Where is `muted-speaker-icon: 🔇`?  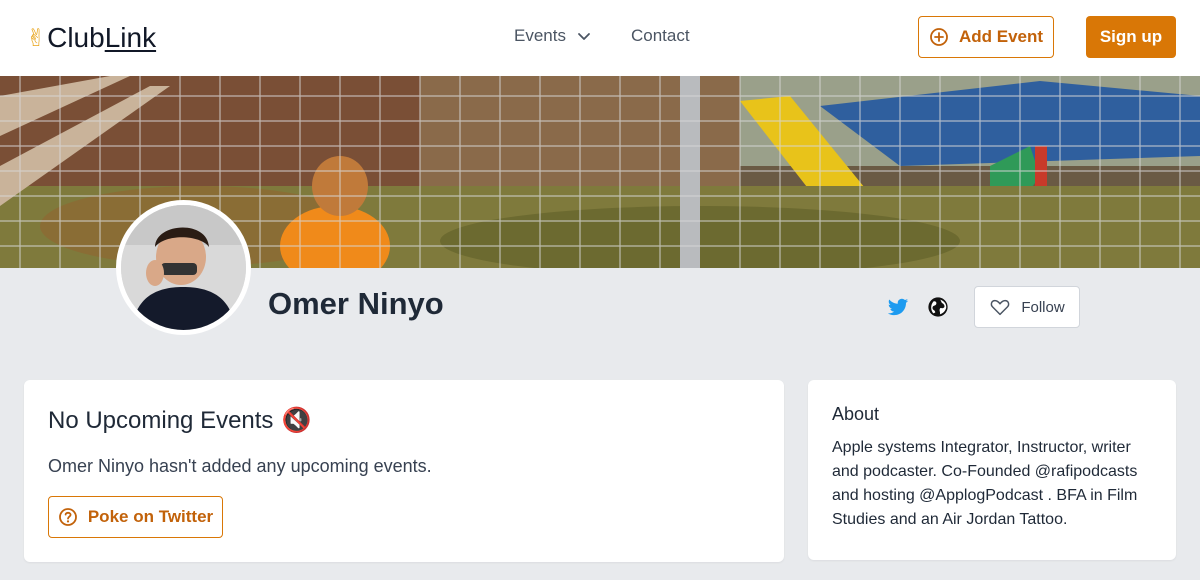 muted-speaker-icon: 🔇 is located at coordinates (296, 420).